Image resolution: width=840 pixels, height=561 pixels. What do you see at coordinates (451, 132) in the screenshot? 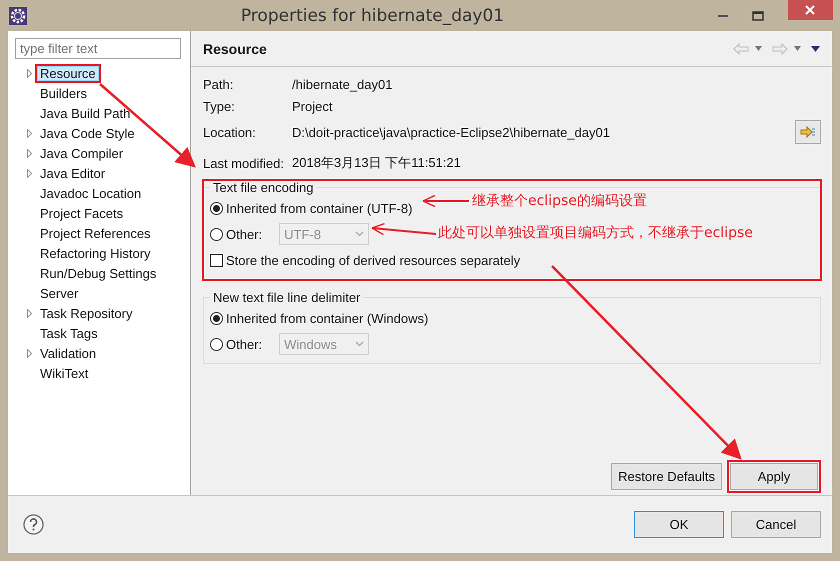
I see `info-value: D:\doit-practice\java\practice-Eclipse2\hibernate_day01` at bounding box center [451, 132].